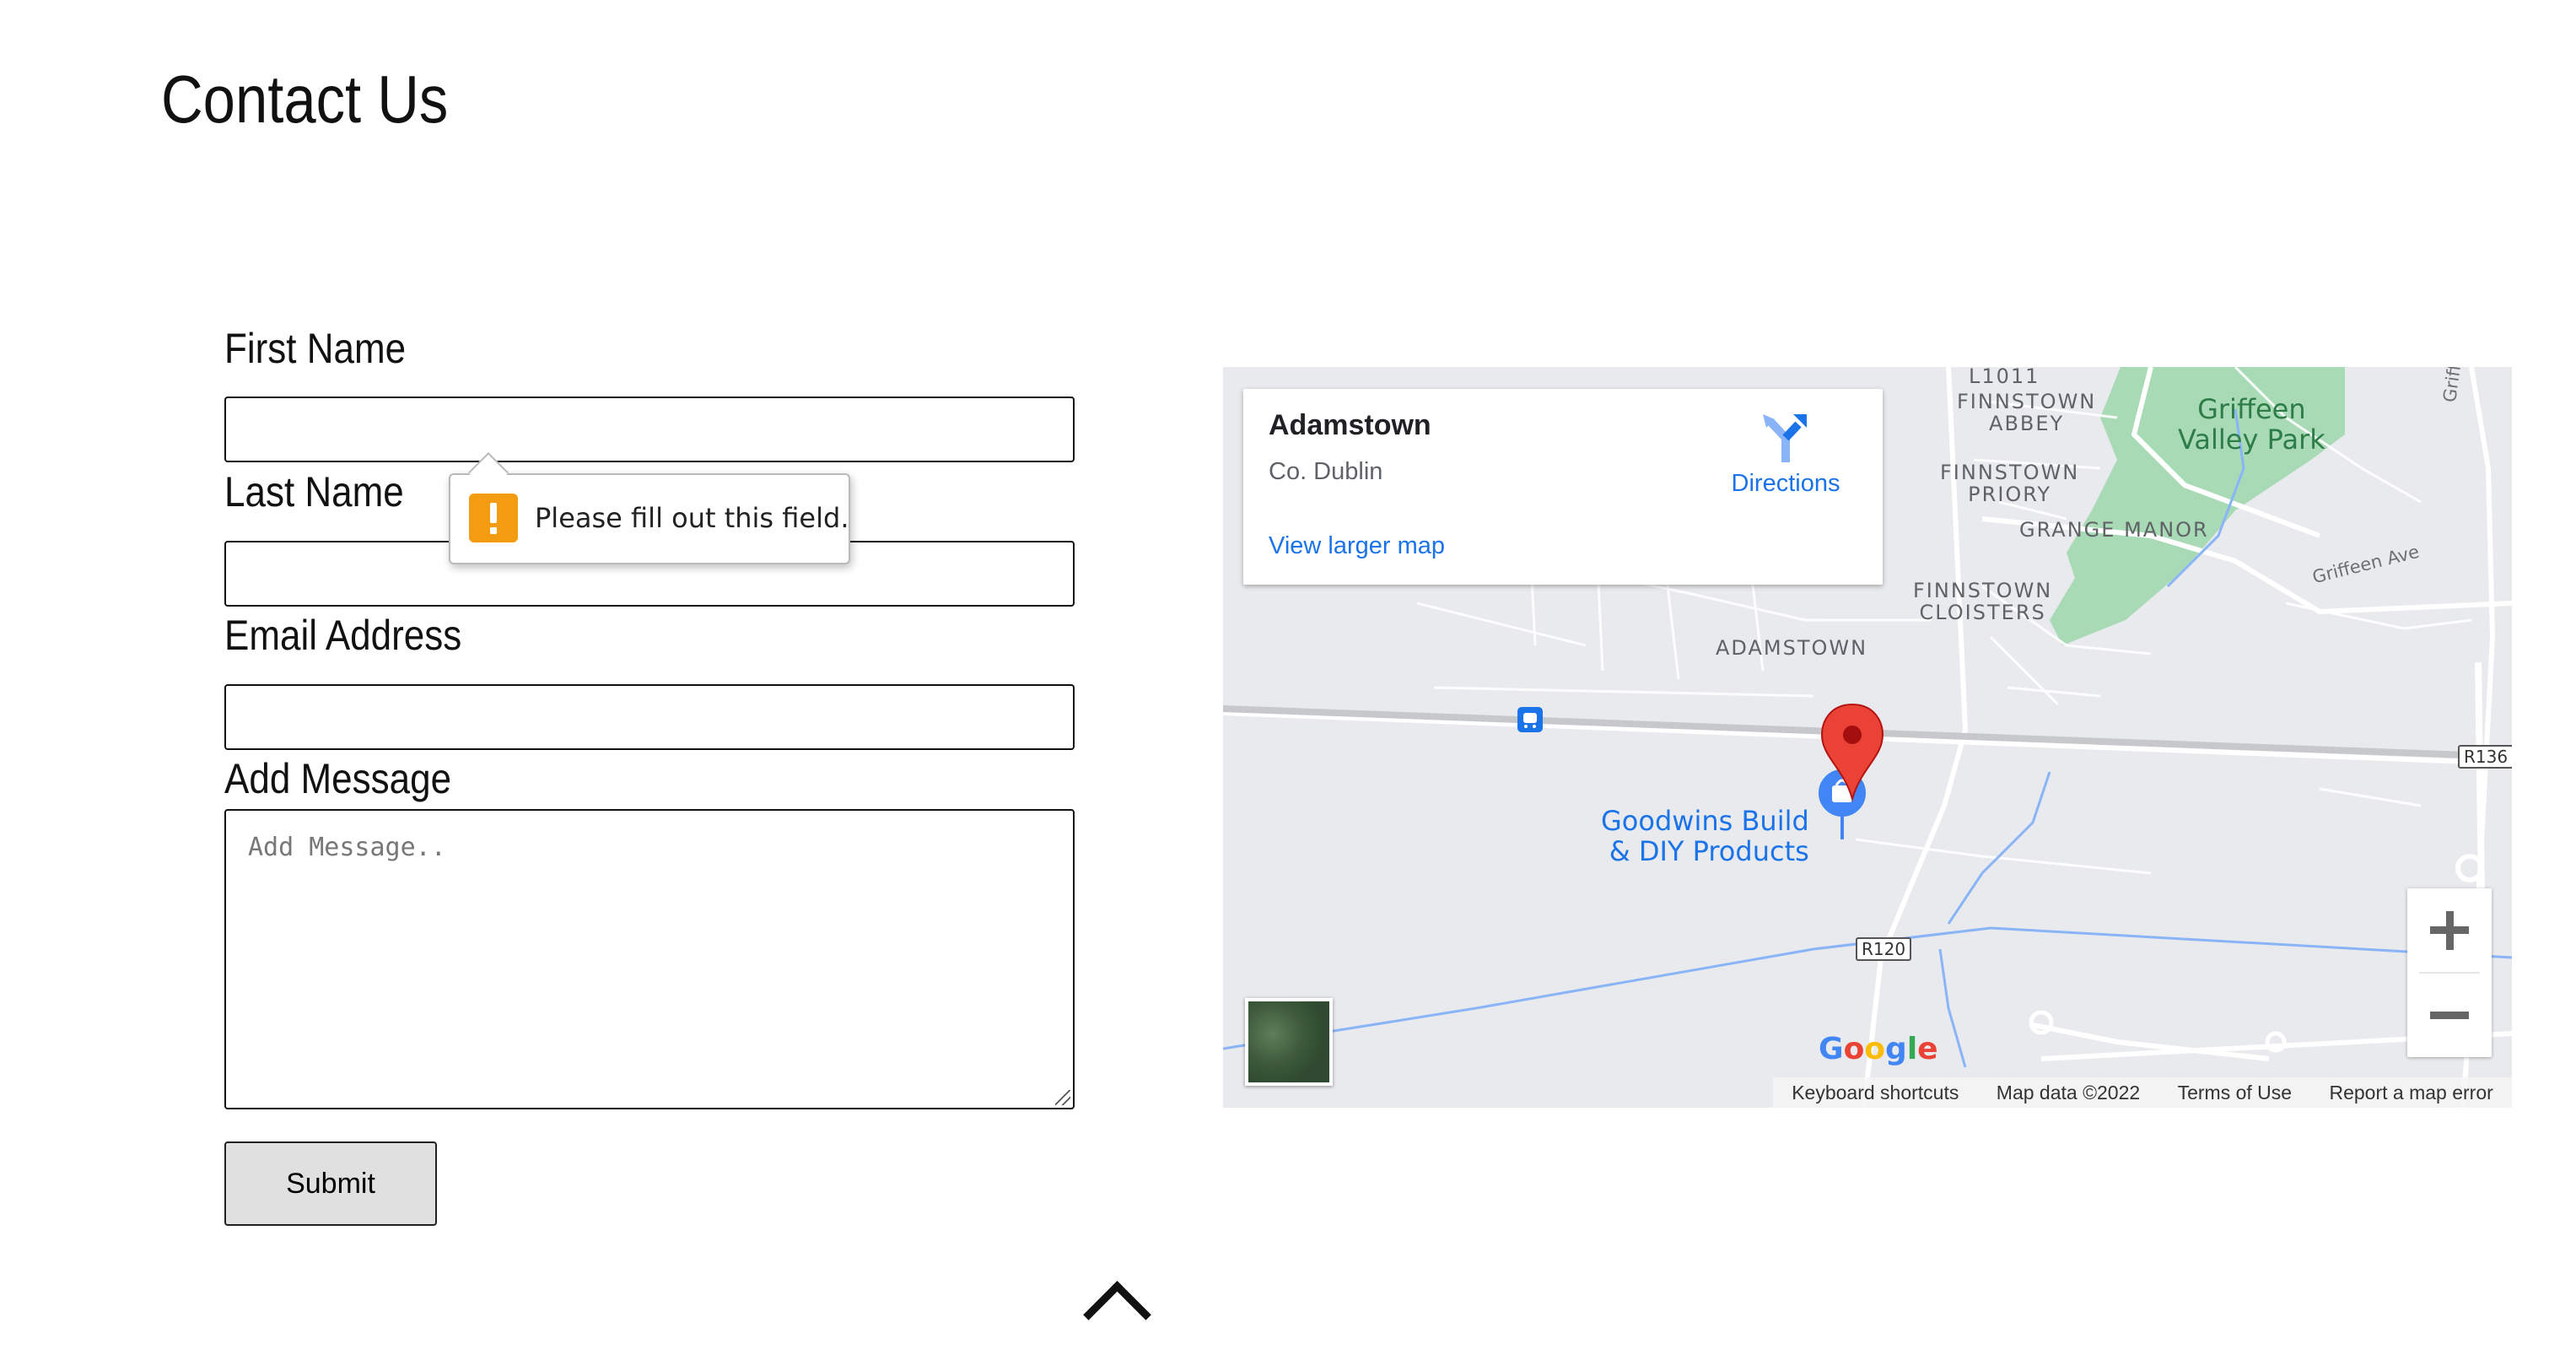 The height and width of the screenshot is (1349, 2576). I want to click on place-title: Adamstown, so click(1350, 425).